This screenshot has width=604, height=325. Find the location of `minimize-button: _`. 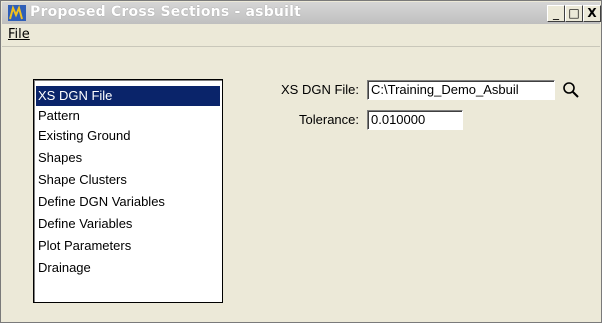

minimize-button: _ is located at coordinates (556, 13).